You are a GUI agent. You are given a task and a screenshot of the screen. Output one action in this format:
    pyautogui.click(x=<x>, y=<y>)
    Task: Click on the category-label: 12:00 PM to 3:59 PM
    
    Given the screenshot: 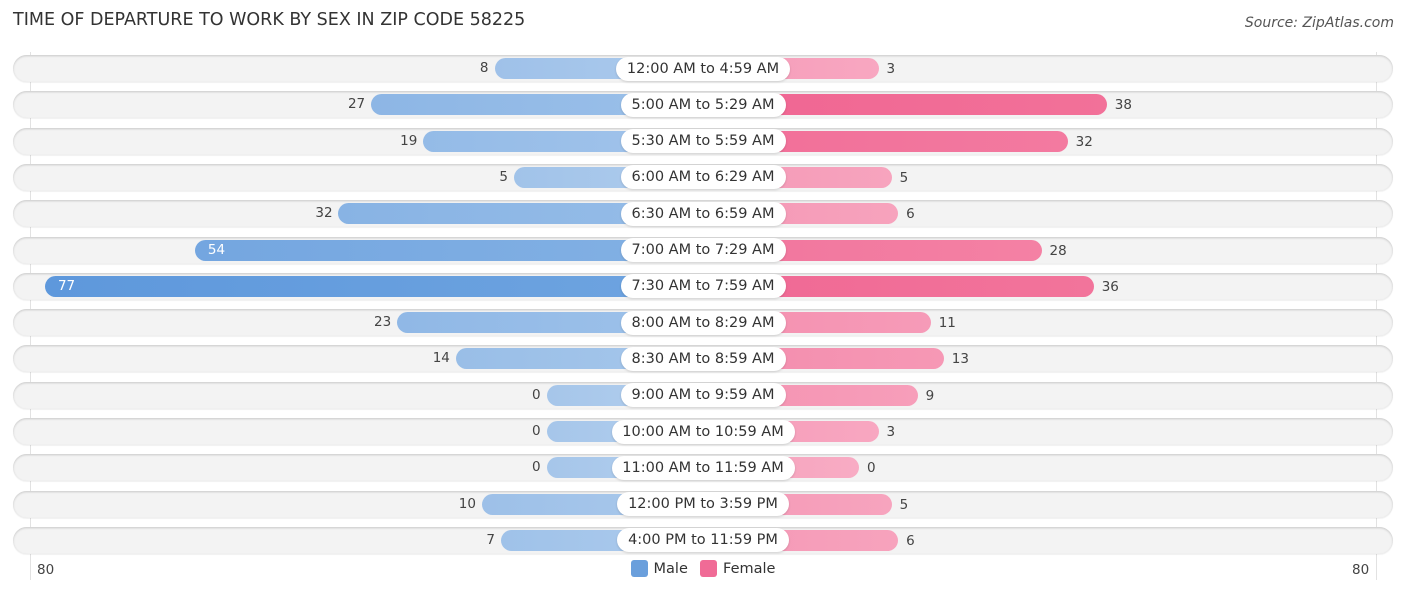 What is the action you would take?
    pyautogui.click(x=703, y=504)
    